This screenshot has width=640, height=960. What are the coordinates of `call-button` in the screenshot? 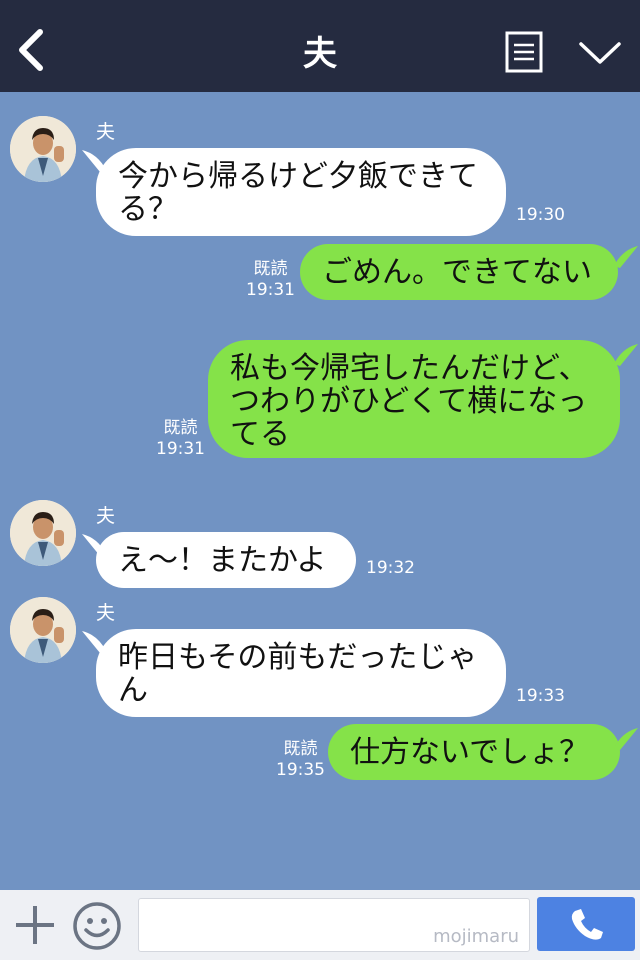 It's located at (586, 924).